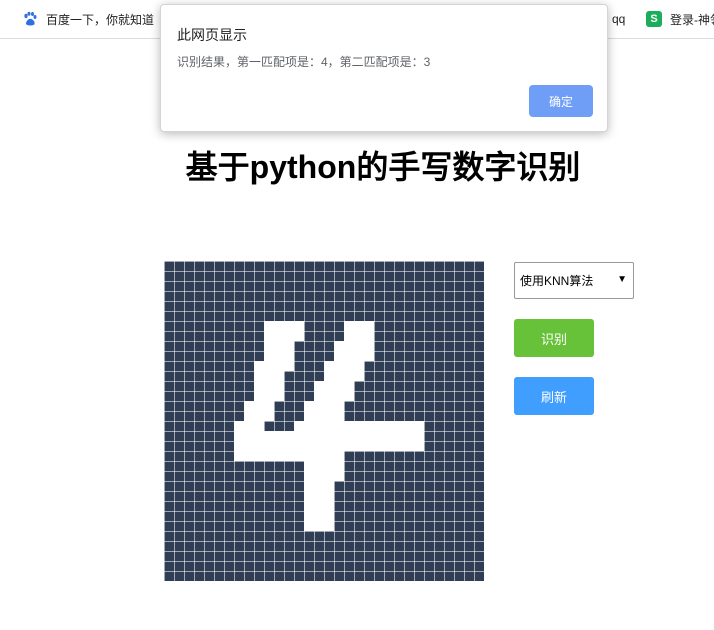 This screenshot has width=714, height=630. I want to click on dialog-ok-button: 确定, so click(561, 101).